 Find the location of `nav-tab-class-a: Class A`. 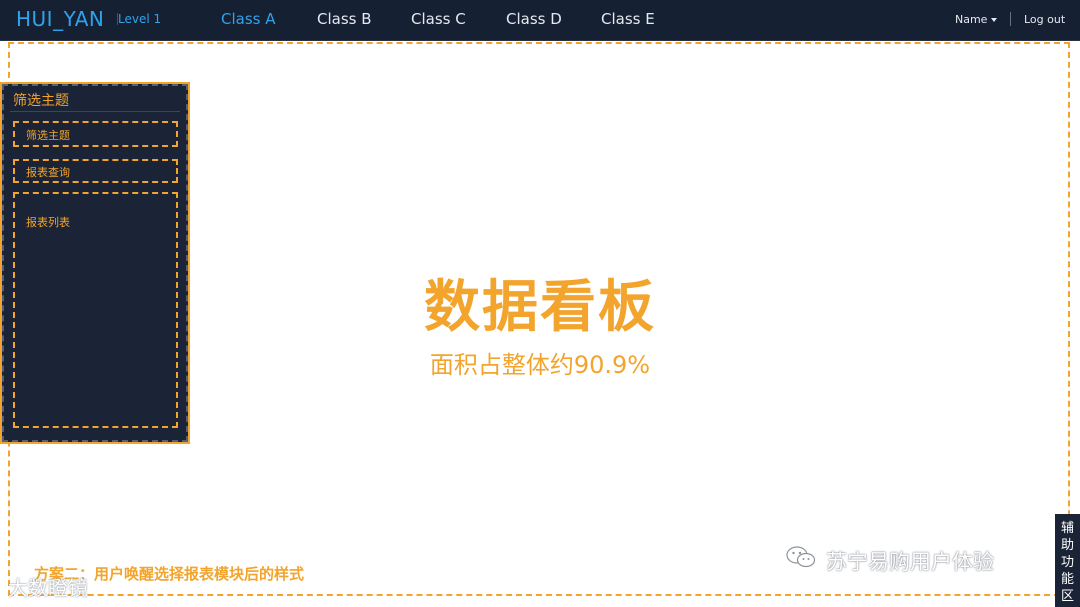

nav-tab-class-a: Class A is located at coordinates (248, 19).